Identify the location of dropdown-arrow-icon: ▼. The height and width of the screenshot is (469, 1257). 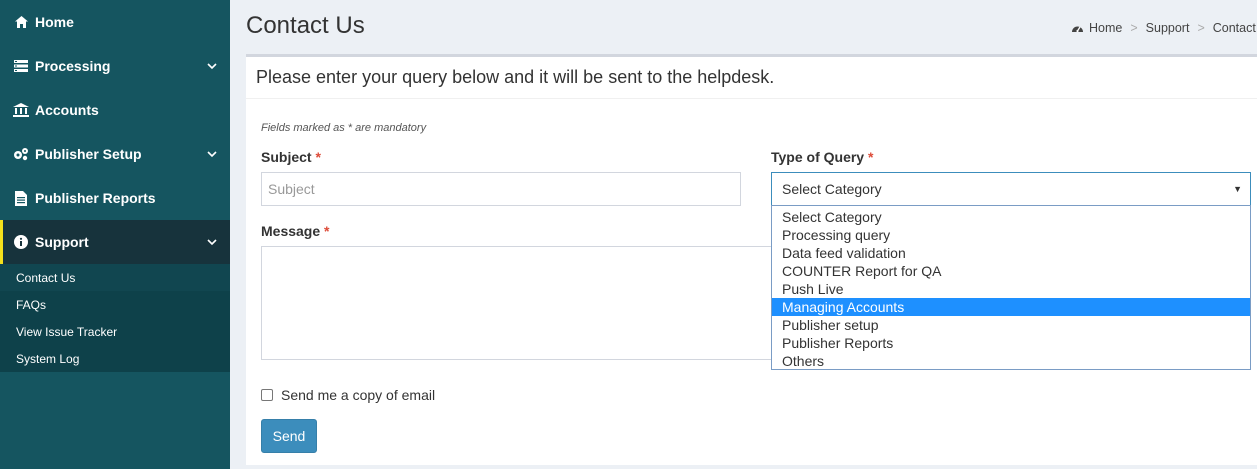
(1237, 189).